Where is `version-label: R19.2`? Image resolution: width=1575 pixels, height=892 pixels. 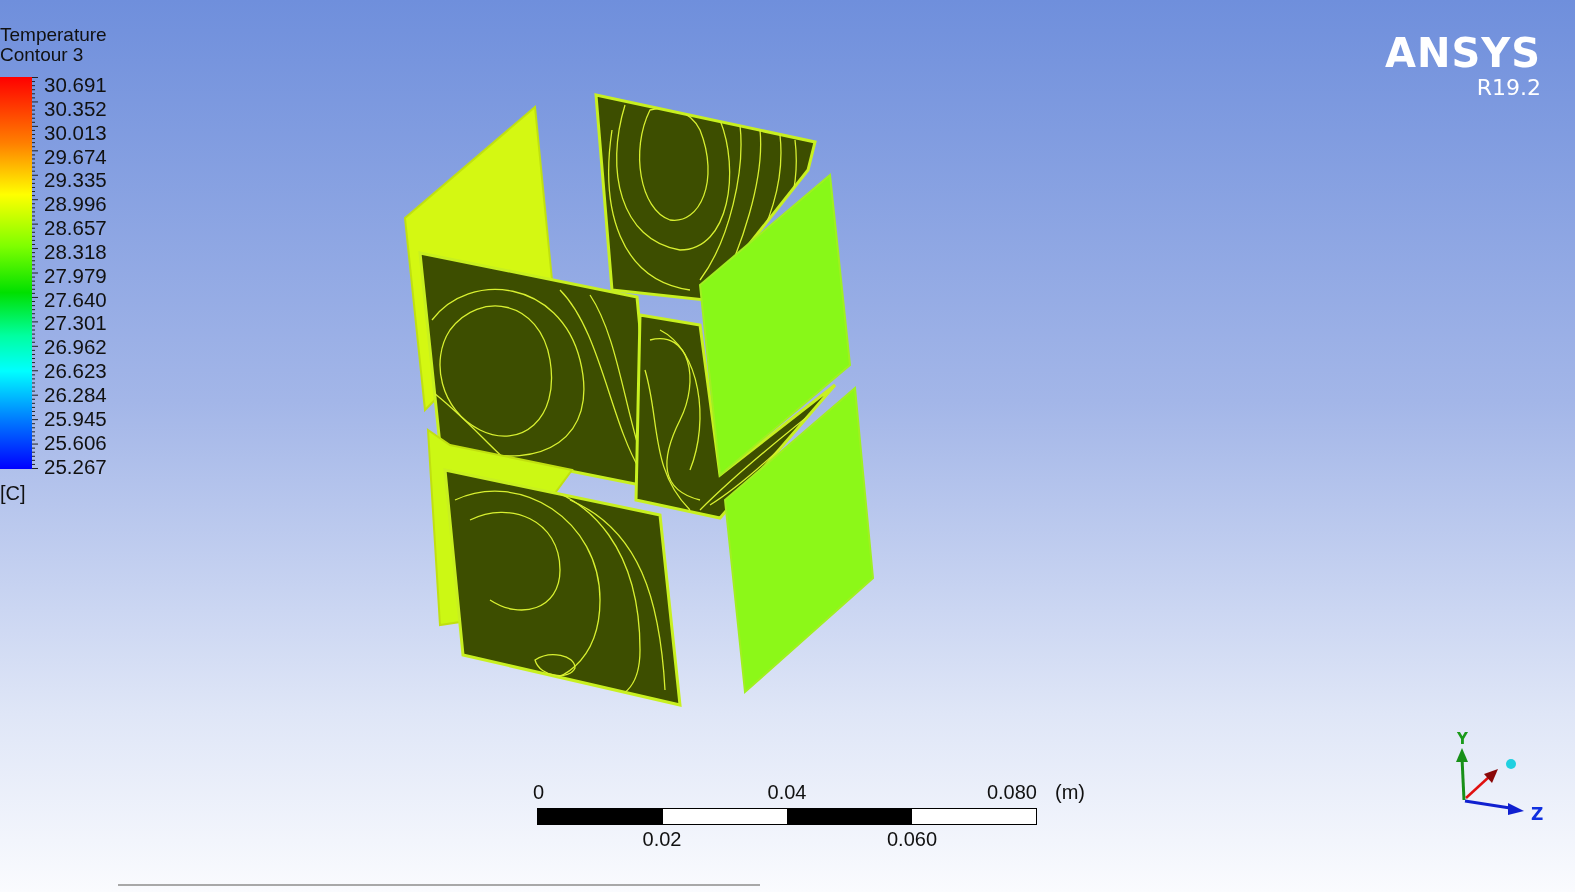 version-label: R19.2 is located at coordinates (1508, 88).